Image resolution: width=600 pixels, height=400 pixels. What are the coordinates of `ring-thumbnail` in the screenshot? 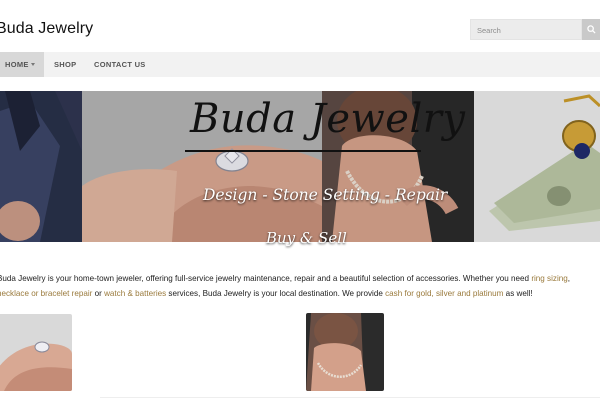 It's located at (36, 352).